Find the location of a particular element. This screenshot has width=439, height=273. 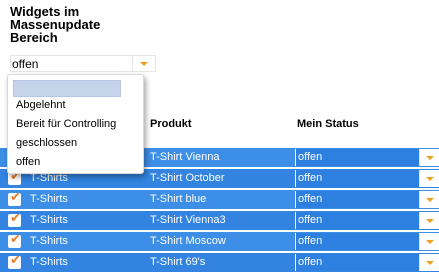

row-product: T-Shirt Vienna is located at coordinates (185, 157).